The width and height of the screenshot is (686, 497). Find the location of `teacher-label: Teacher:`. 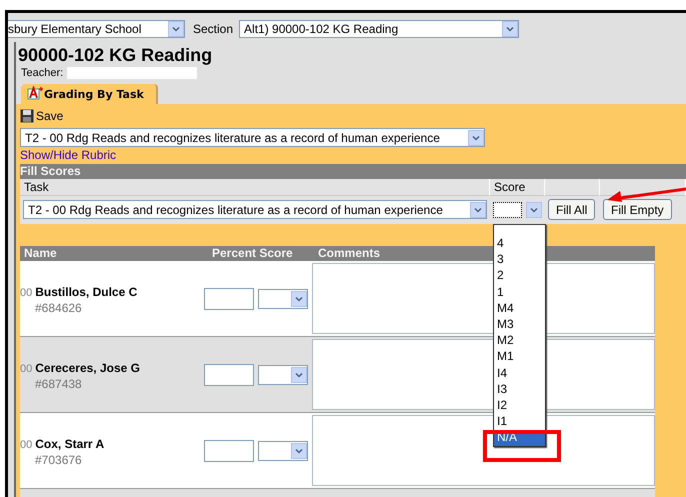

teacher-label: Teacher: is located at coordinates (42, 73).